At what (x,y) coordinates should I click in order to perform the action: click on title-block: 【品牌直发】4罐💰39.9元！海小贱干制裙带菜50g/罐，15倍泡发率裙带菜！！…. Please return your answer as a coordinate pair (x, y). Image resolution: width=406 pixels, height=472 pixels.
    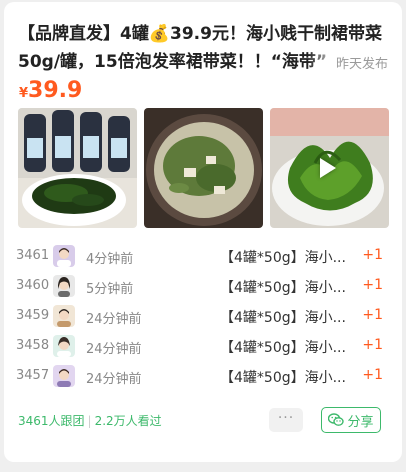
    Looking at the image, I should click on (203, 48).